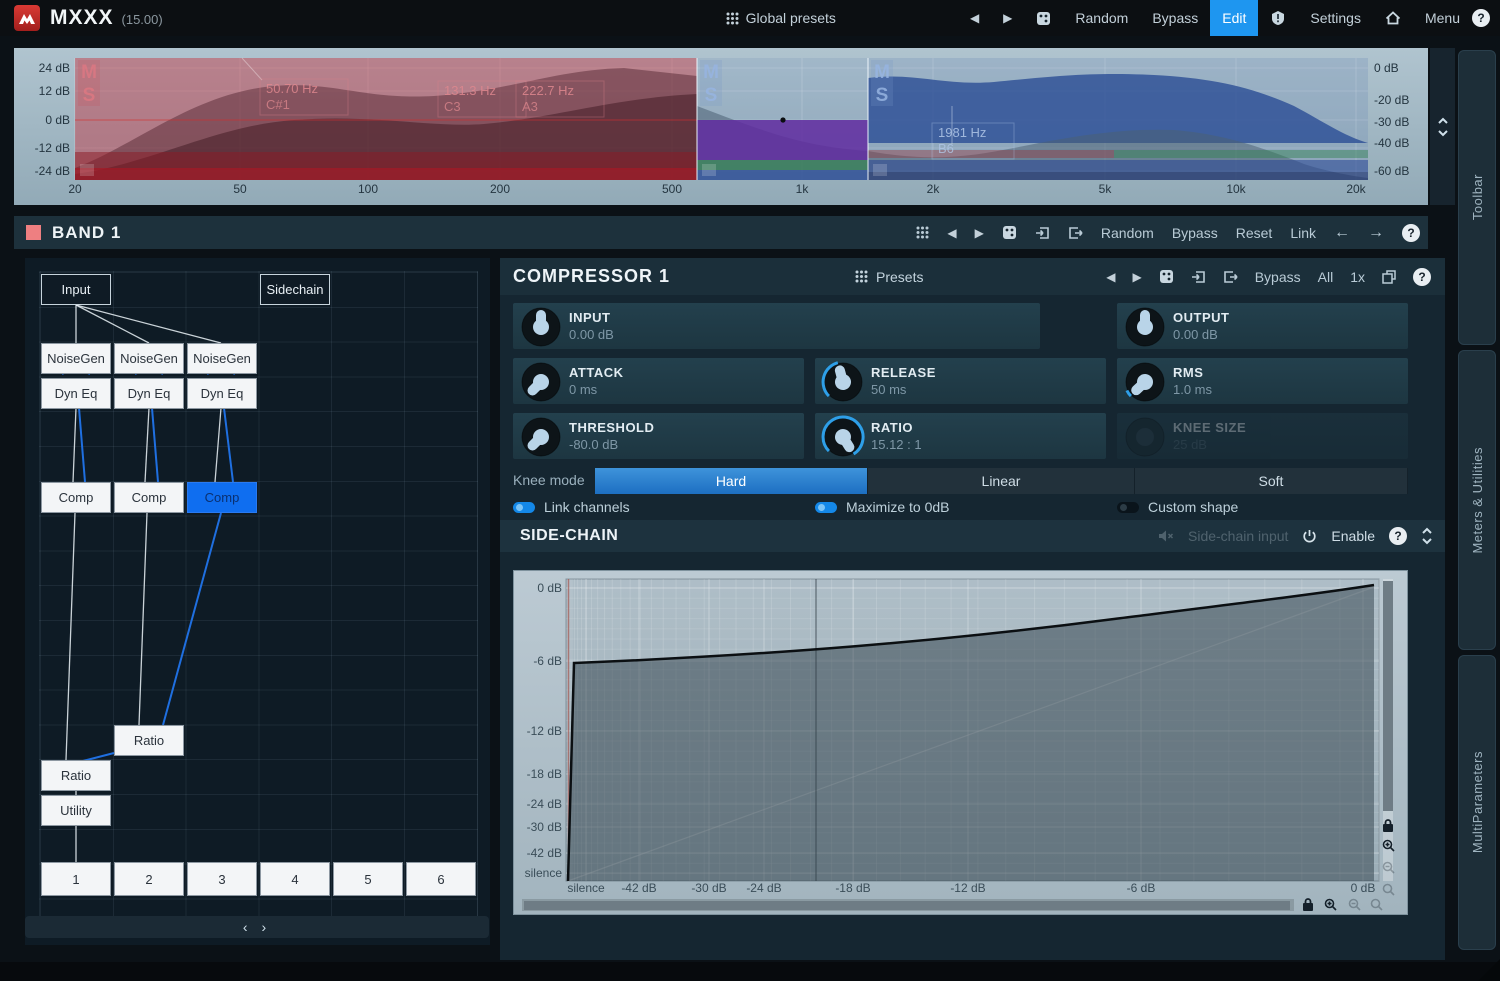  Describe the element at coordinates (1309, 536) in the screenshot. I see `power-icon` at that location.